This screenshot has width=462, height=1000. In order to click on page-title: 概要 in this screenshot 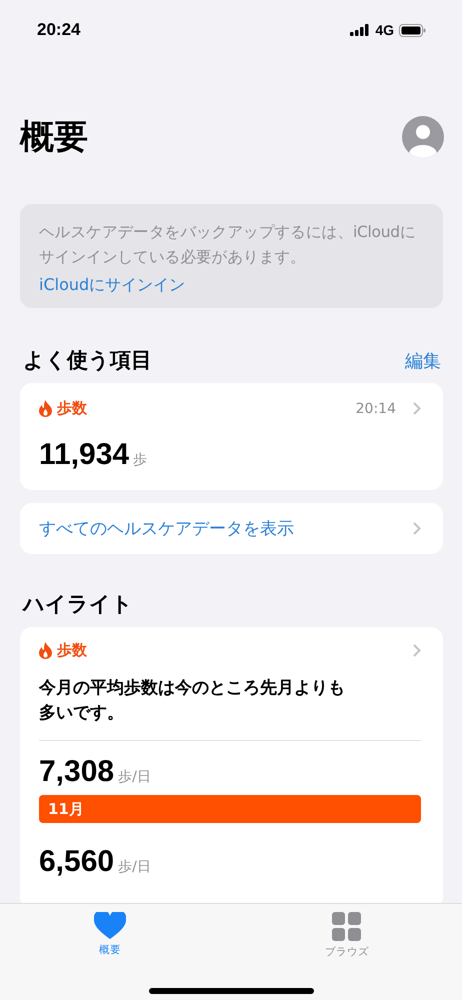, I will do `click(54, 137)`.